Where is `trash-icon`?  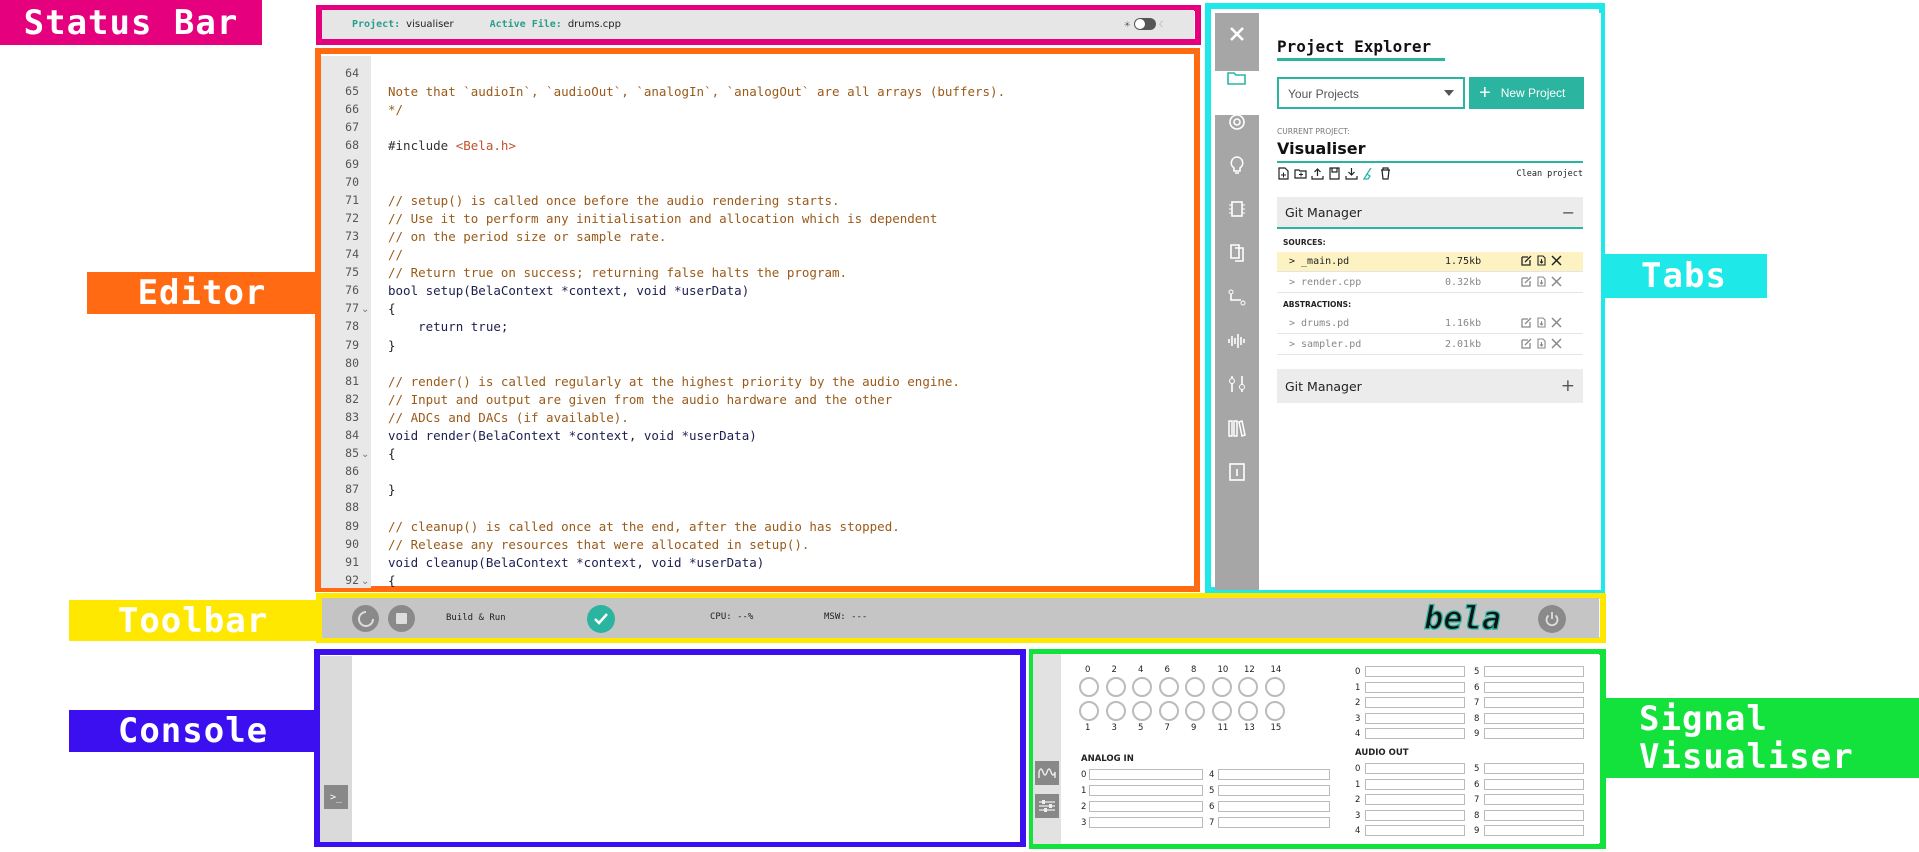
trash-icon is located at coordinates (1385, 173).